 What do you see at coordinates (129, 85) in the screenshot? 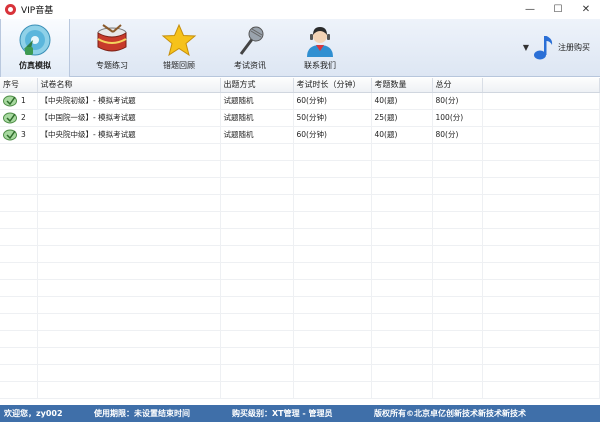
I see `column-header-paper-name: 试卷名称` at bounding box center [129, 85].